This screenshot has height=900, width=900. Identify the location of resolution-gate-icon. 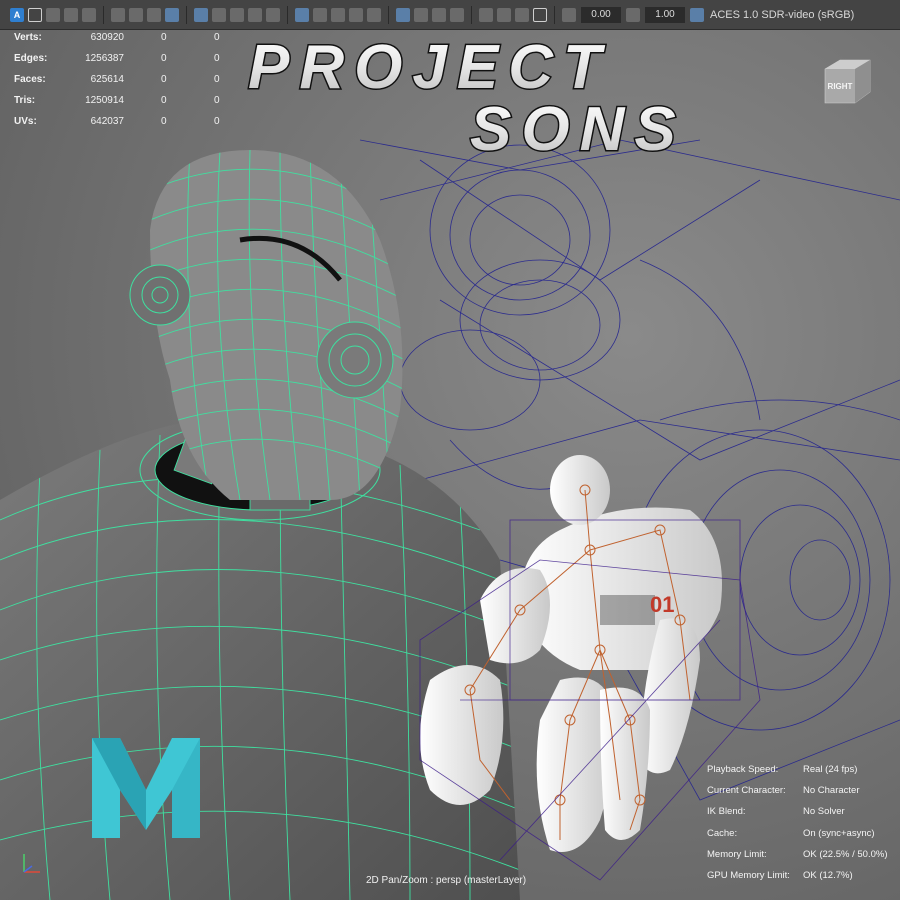
(374, 14).